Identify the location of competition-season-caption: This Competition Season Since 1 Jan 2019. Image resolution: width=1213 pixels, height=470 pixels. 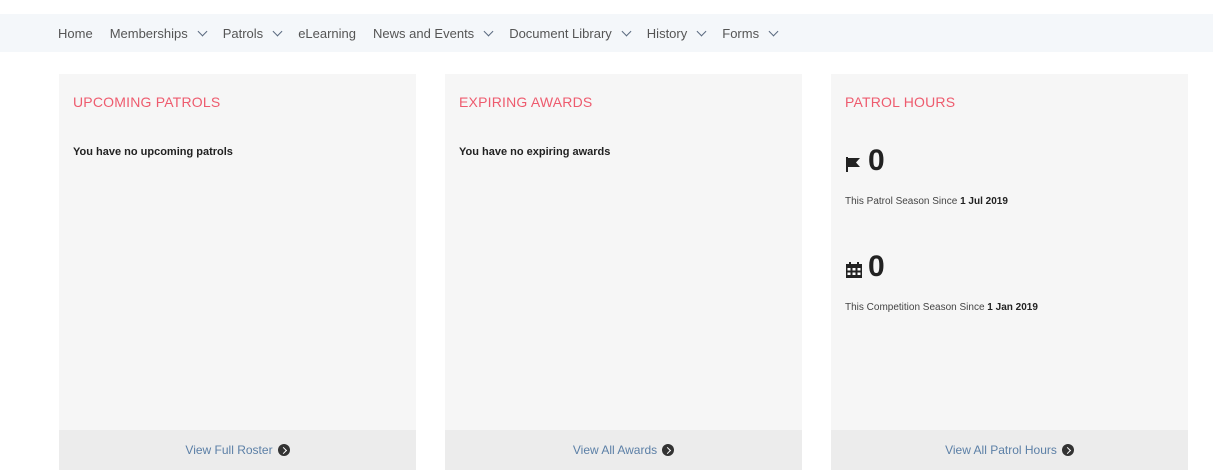
(941, 307).